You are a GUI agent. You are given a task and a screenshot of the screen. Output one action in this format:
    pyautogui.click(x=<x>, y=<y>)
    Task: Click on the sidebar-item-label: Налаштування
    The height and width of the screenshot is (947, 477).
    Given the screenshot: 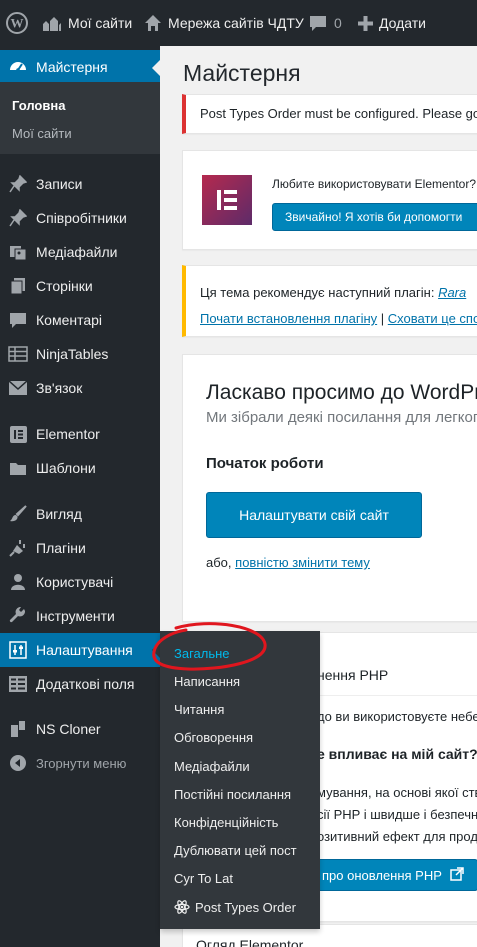 What is the action you would take?
    pyautogui.click(x=84, y=650)
    